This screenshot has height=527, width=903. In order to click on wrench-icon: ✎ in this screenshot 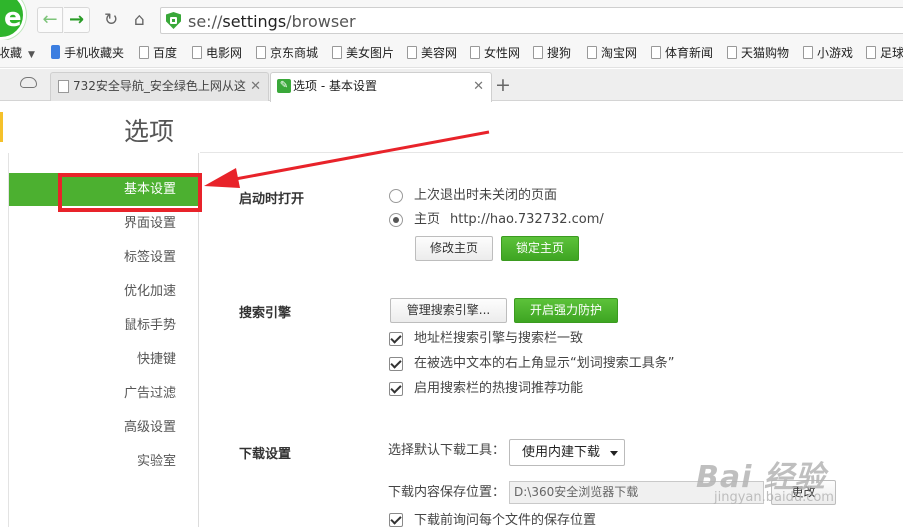, I will do `click(284, 86)`.